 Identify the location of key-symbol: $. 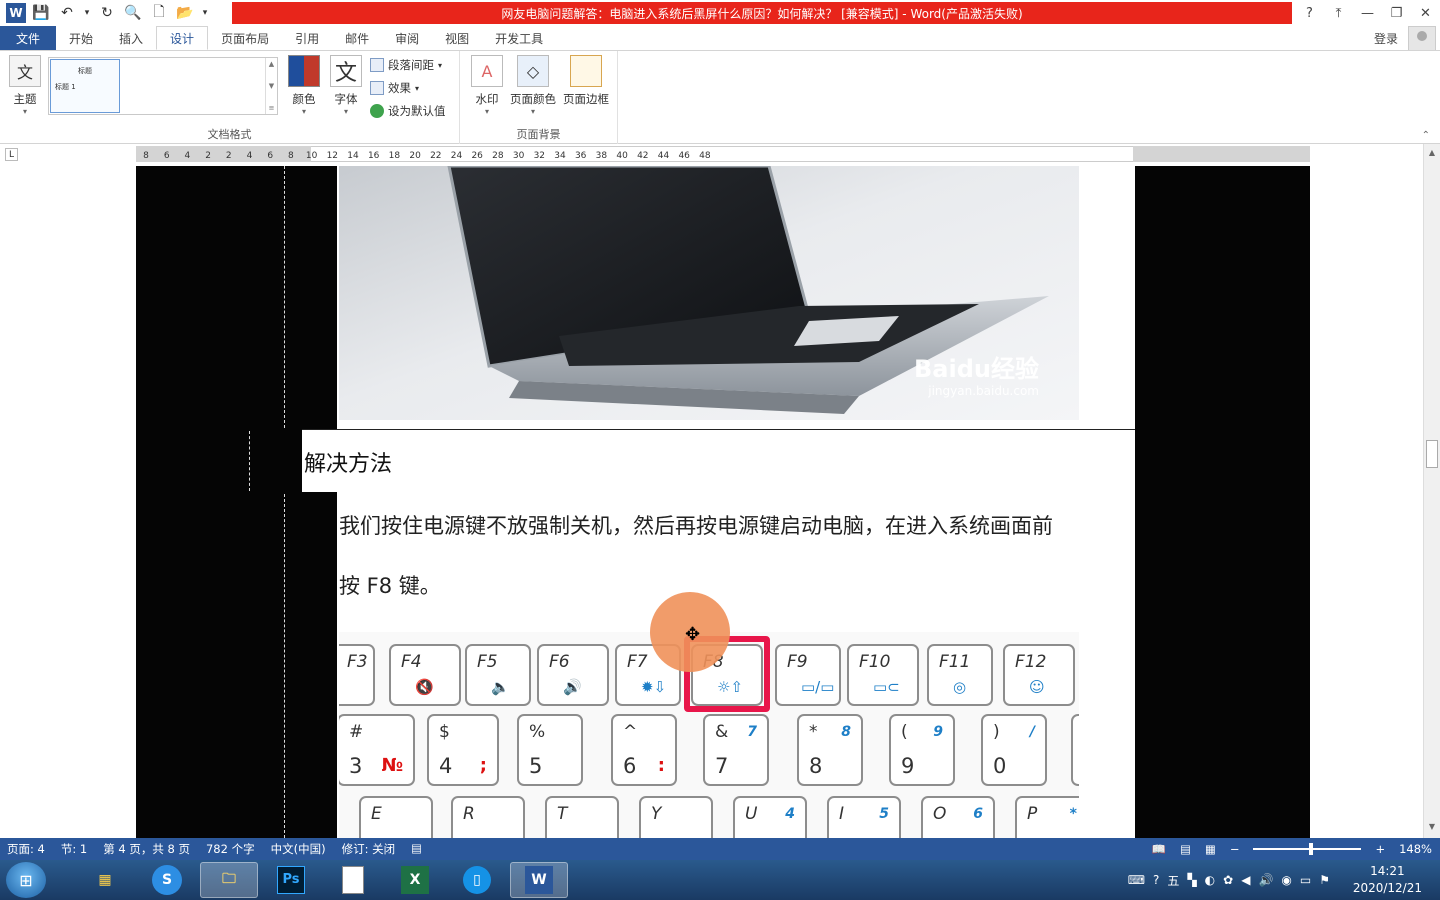
(444, 732).